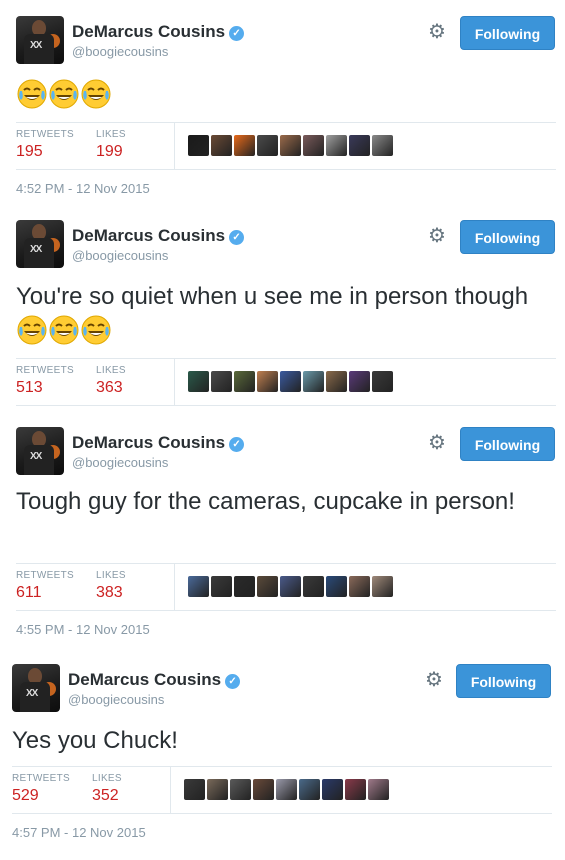  I want to click on likes-stat: LIKES 383, so click(111, 586).